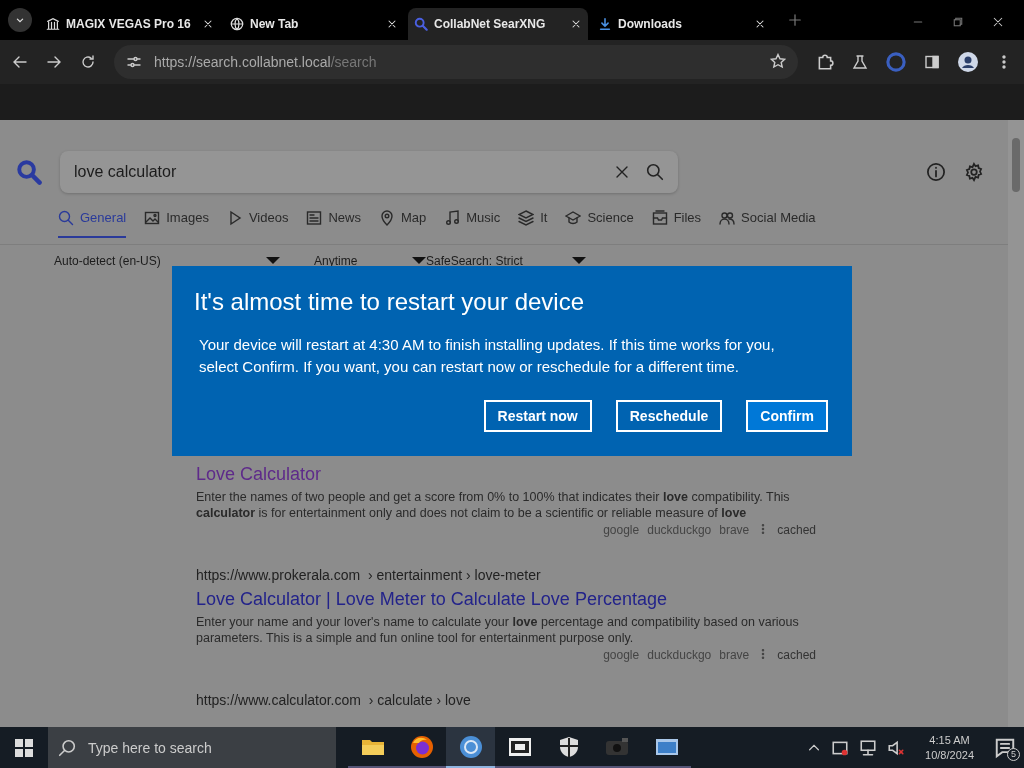  I want to click on dialog-button: Reschedule, so click(669, 416).